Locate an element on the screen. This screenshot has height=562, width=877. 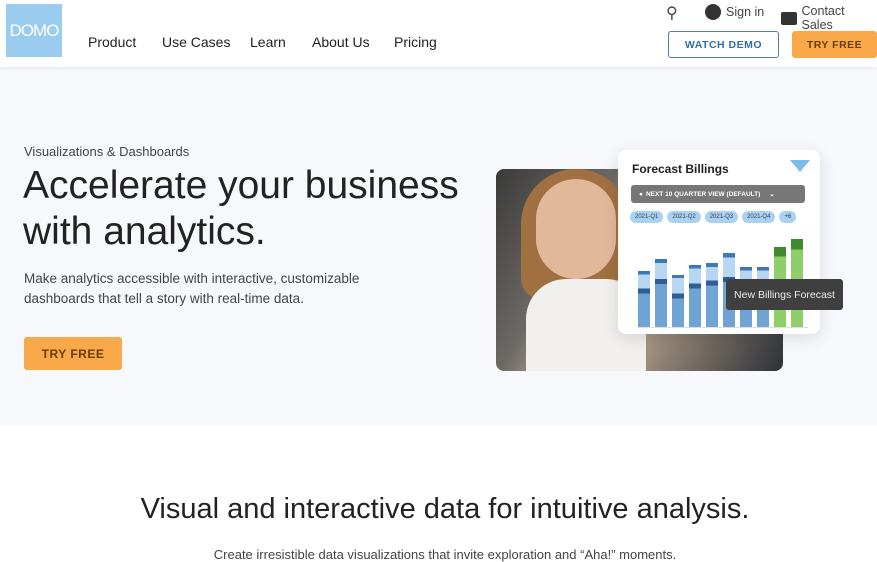
photo-face is located at coordinates (576, 229).